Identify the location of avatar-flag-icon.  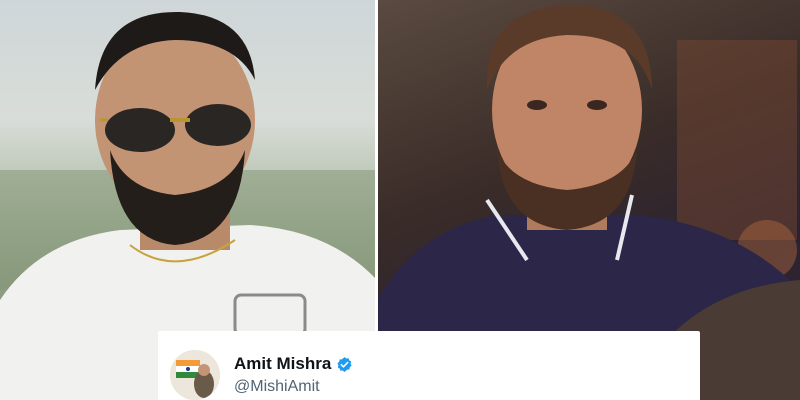
(195, 375).